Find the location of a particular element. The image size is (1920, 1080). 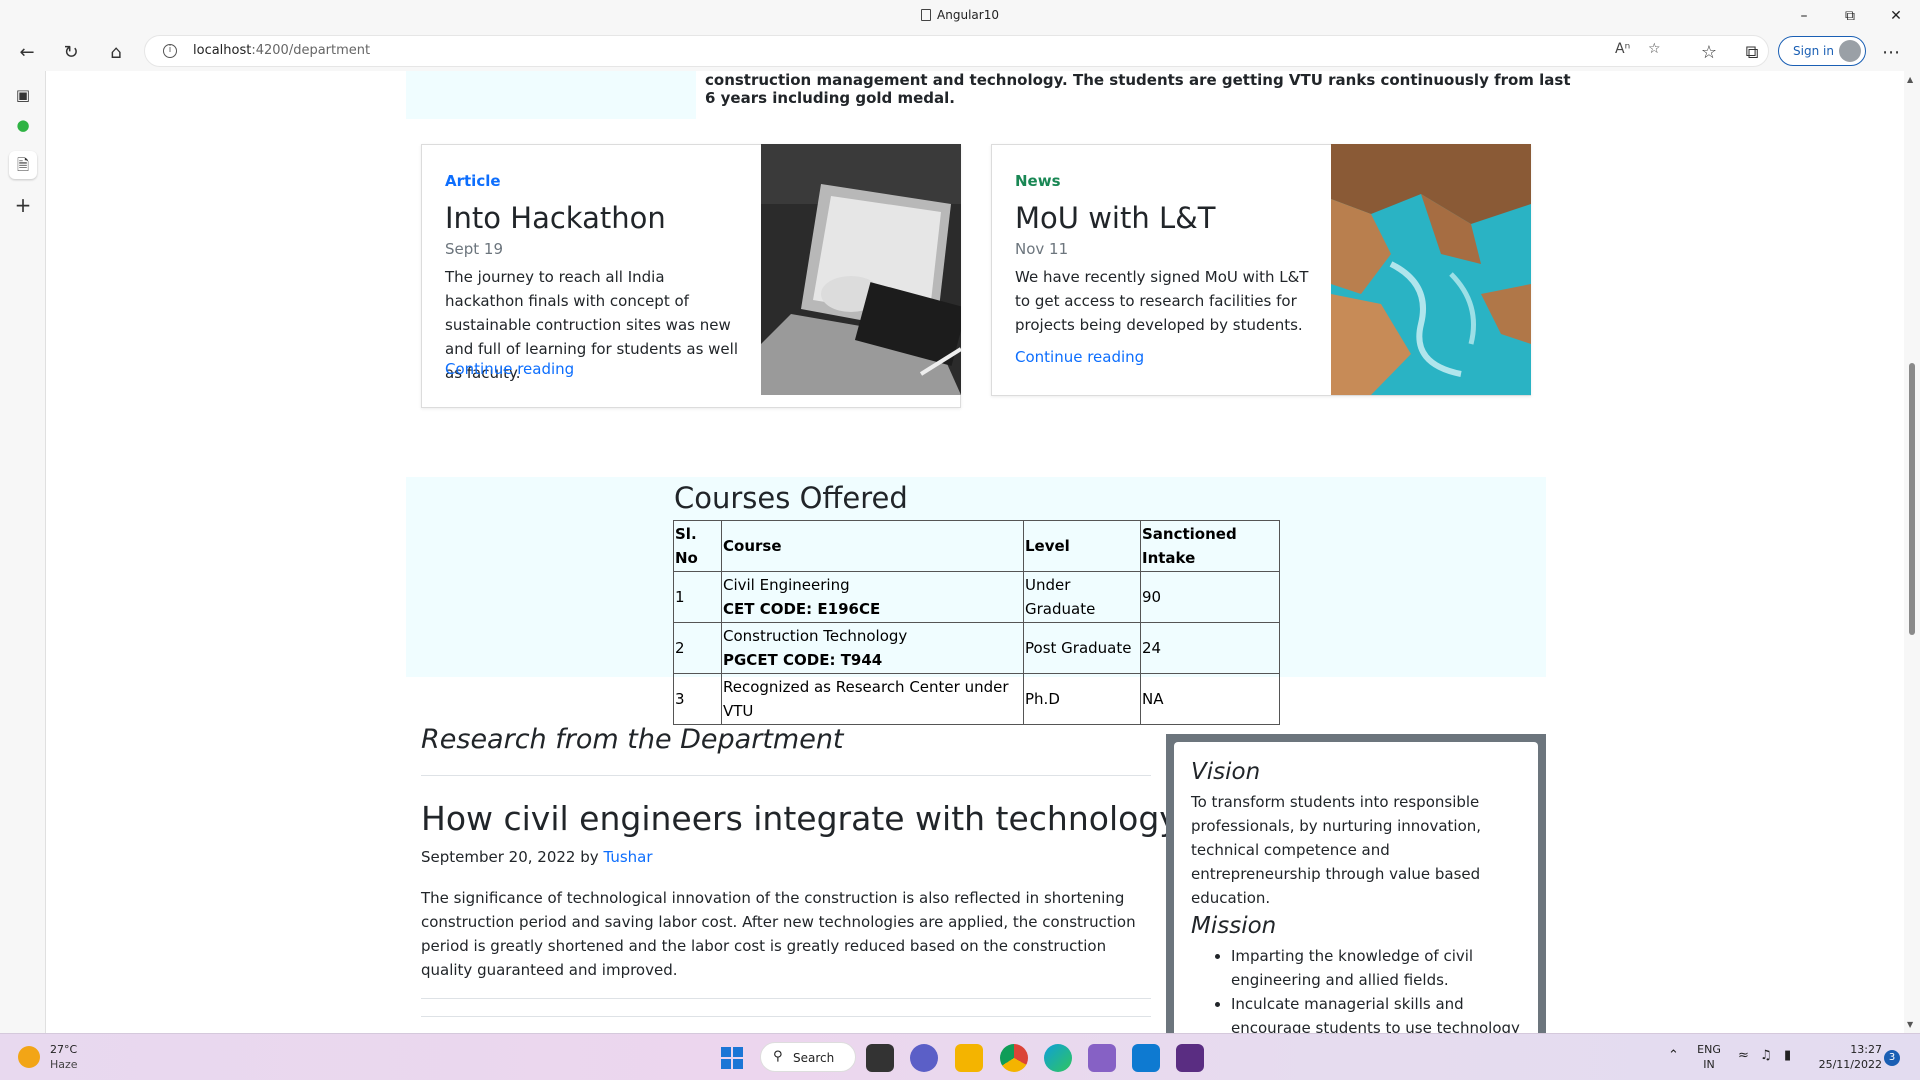

extension-icon: ● is located at coordinates (23, 125).